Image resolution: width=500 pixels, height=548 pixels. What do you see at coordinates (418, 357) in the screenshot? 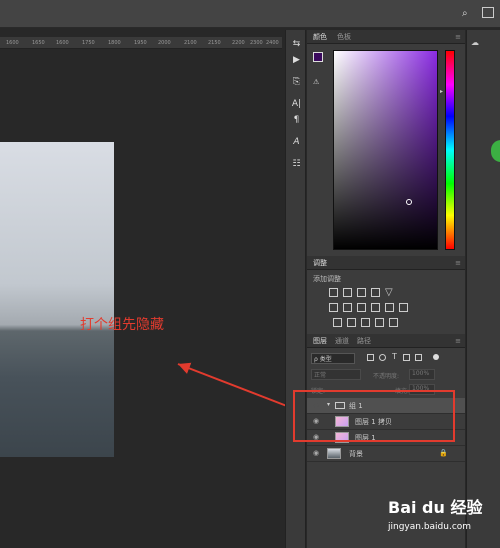
I see `filter-smart-icon` at bounding box center [418, 357].